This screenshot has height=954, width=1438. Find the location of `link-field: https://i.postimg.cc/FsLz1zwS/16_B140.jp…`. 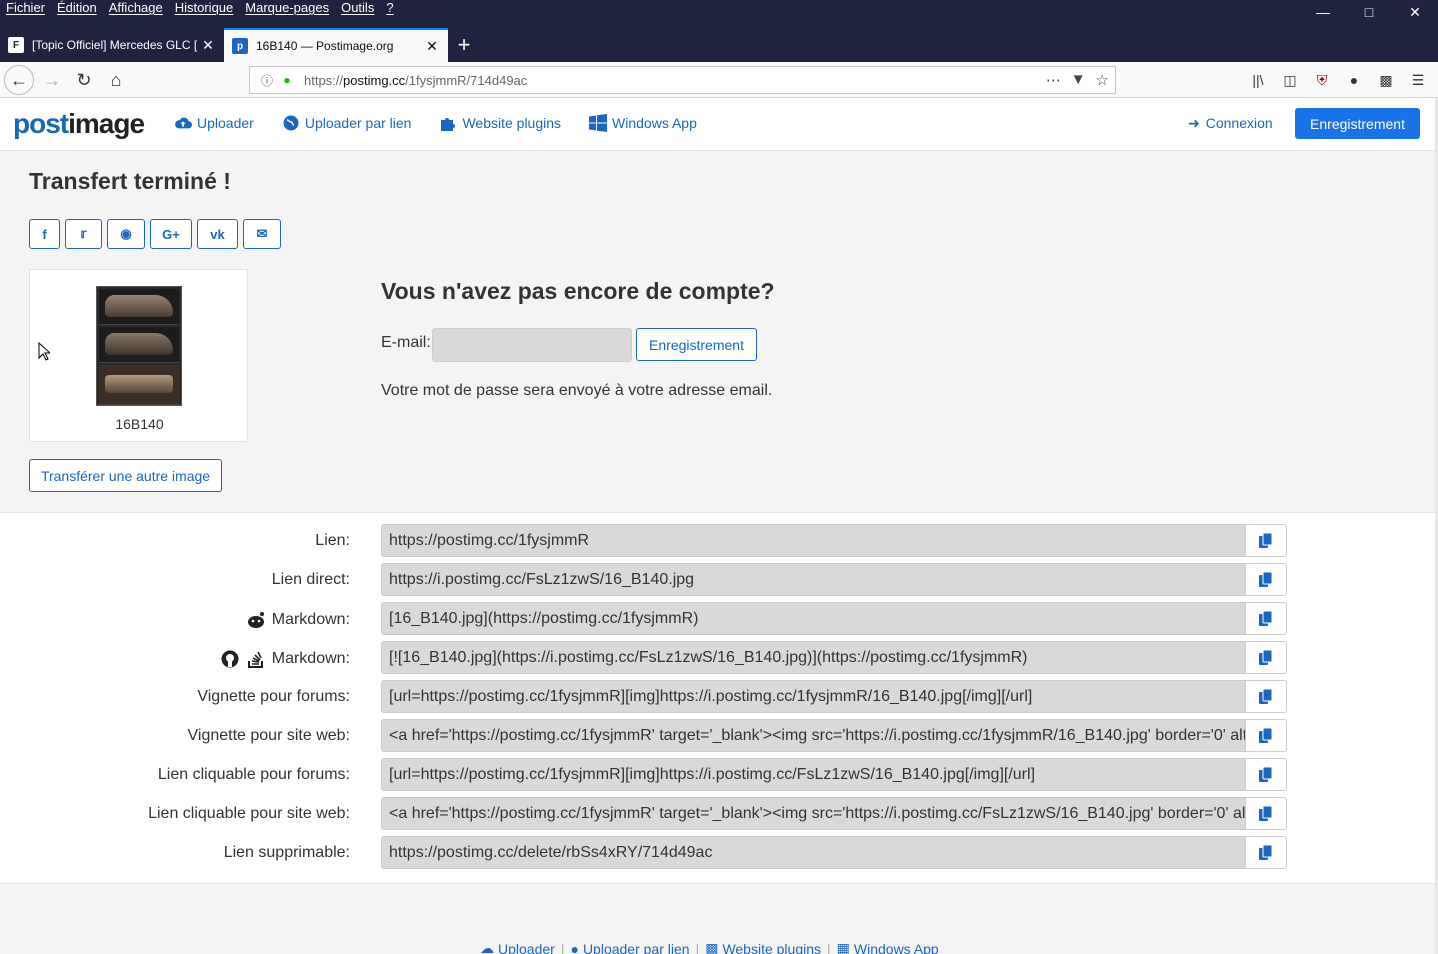

link-field: https://i.postimg.cc/FsLz1zwS/16_B140.jp… is located at coordinates (813, 579).